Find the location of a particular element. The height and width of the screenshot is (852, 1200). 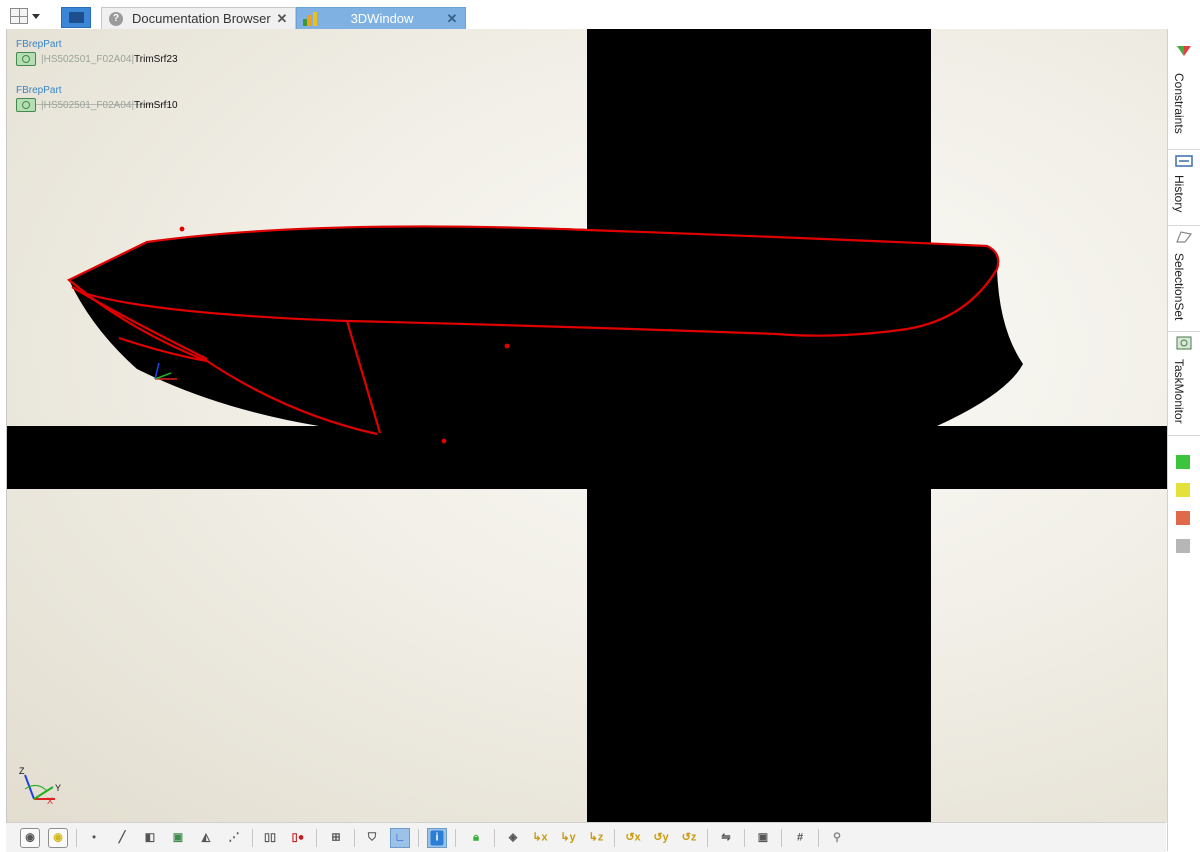

rotate-neg-y-button: ↺y is located at coordinates (661, 838).